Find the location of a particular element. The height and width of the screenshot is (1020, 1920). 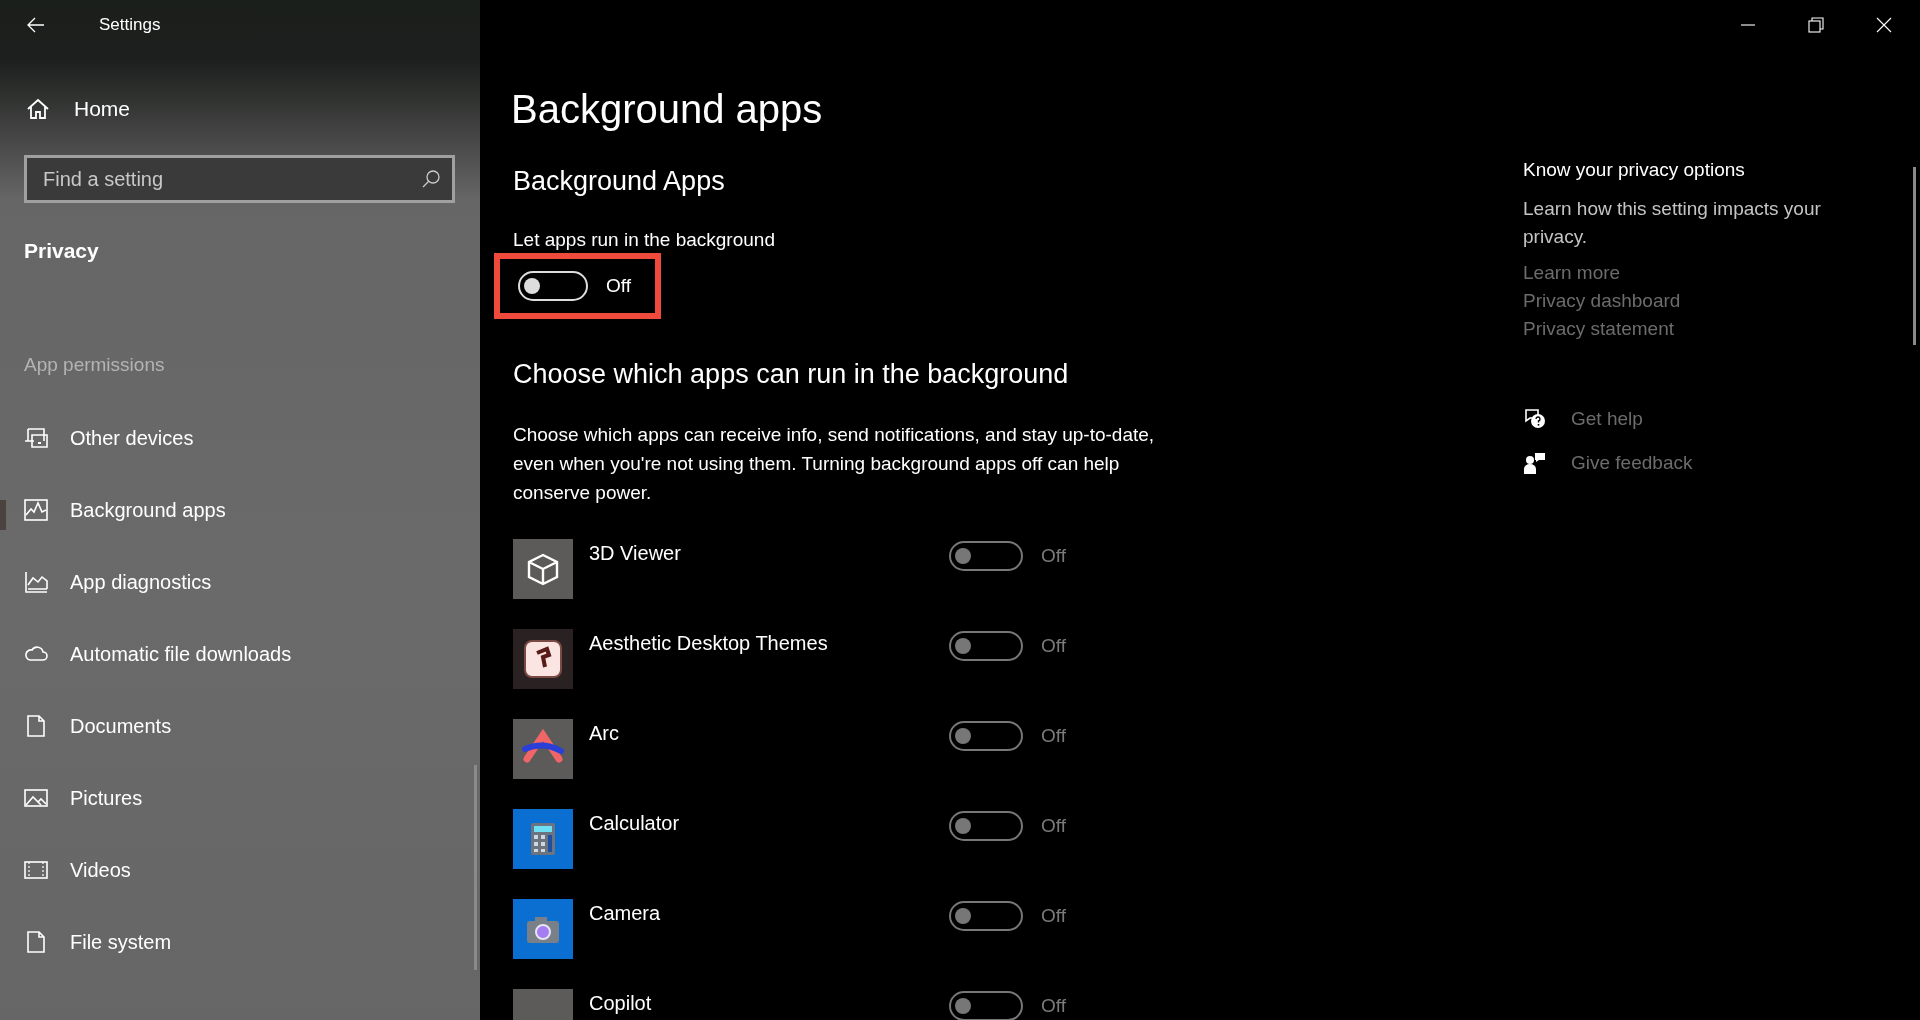

link: Privacy statement is located at coordinates (1598, 329).